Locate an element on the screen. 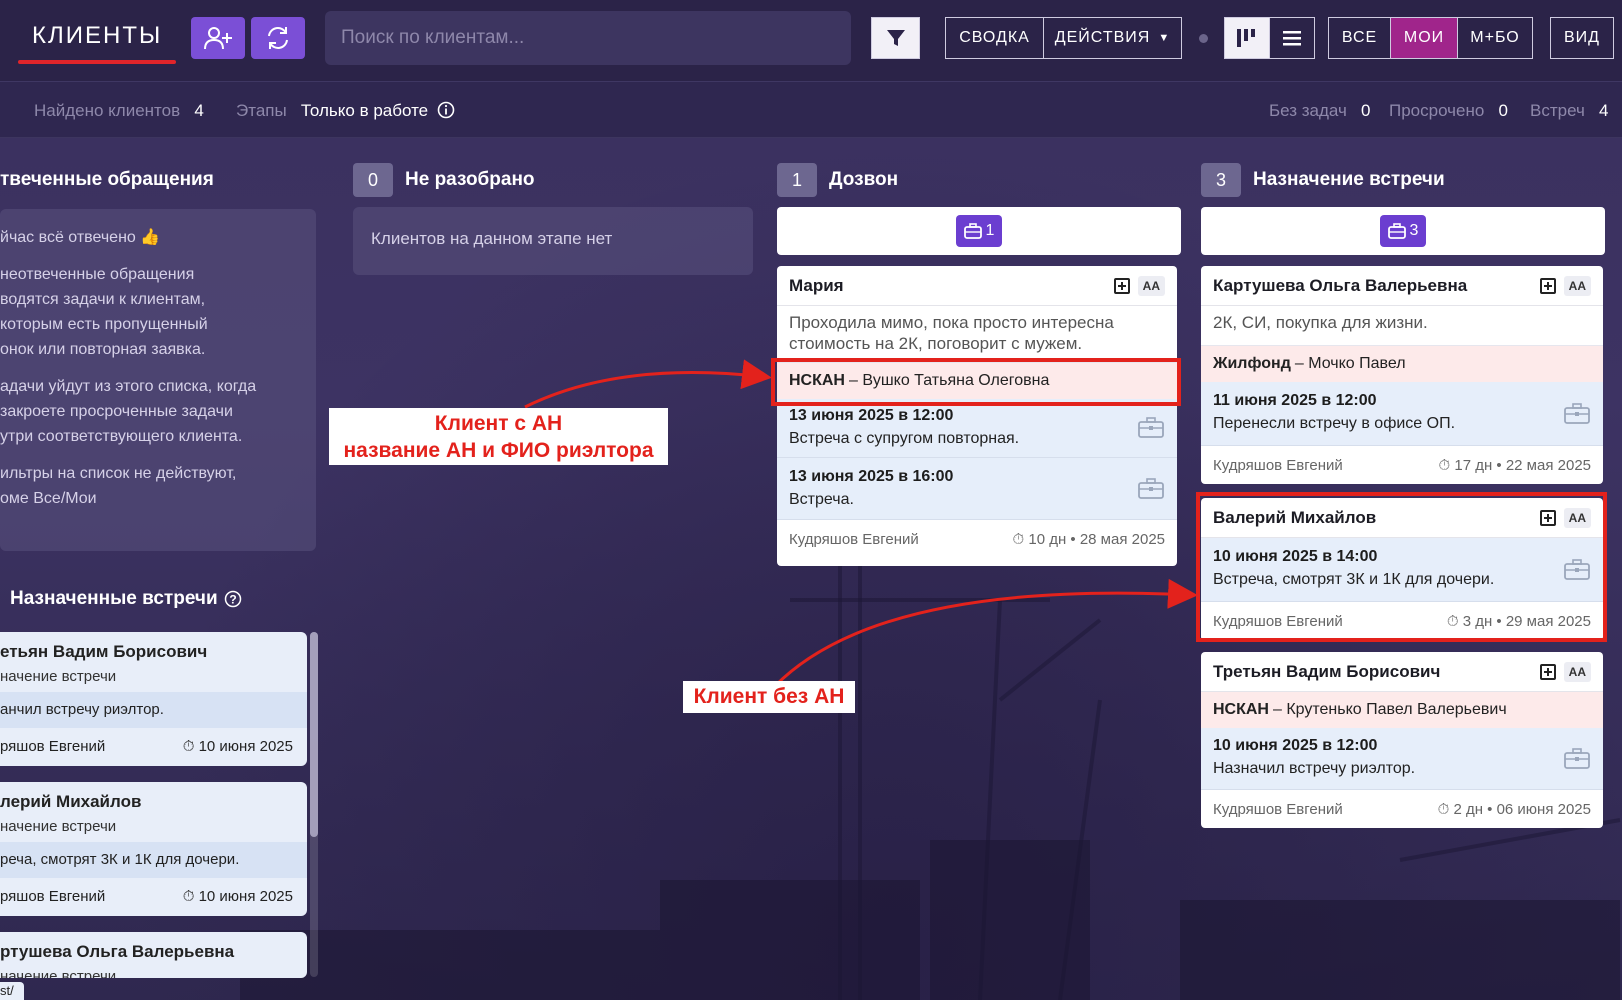 This screenshot has height=1000, width=1622. annotation-with-agency: Клиент с АН название АН и ФИО риэлтора is located at coordinates (498, 436).